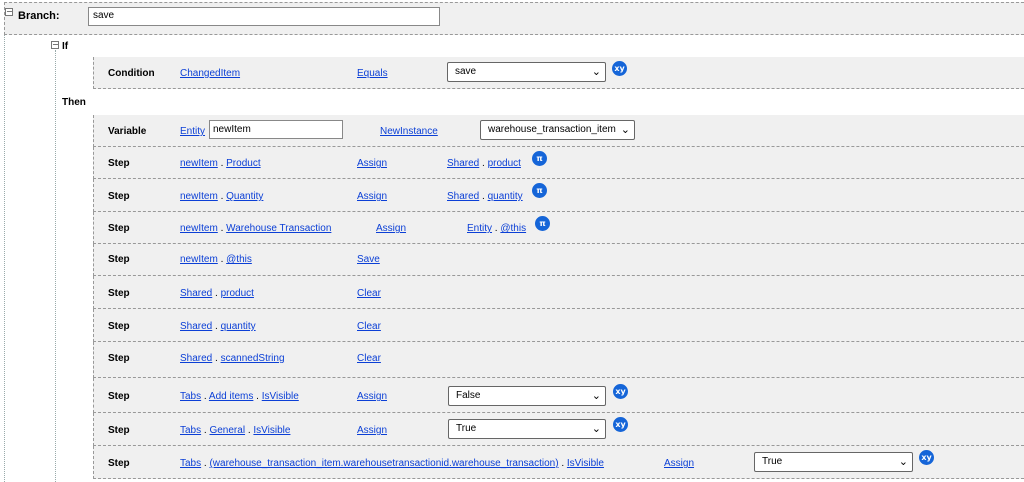 This screenshot has width=1024, height=482. What do you see at coordinates (217, 293) in the screenshot?
I see `step-target: Shared . product` at bounding box center [217, 293].